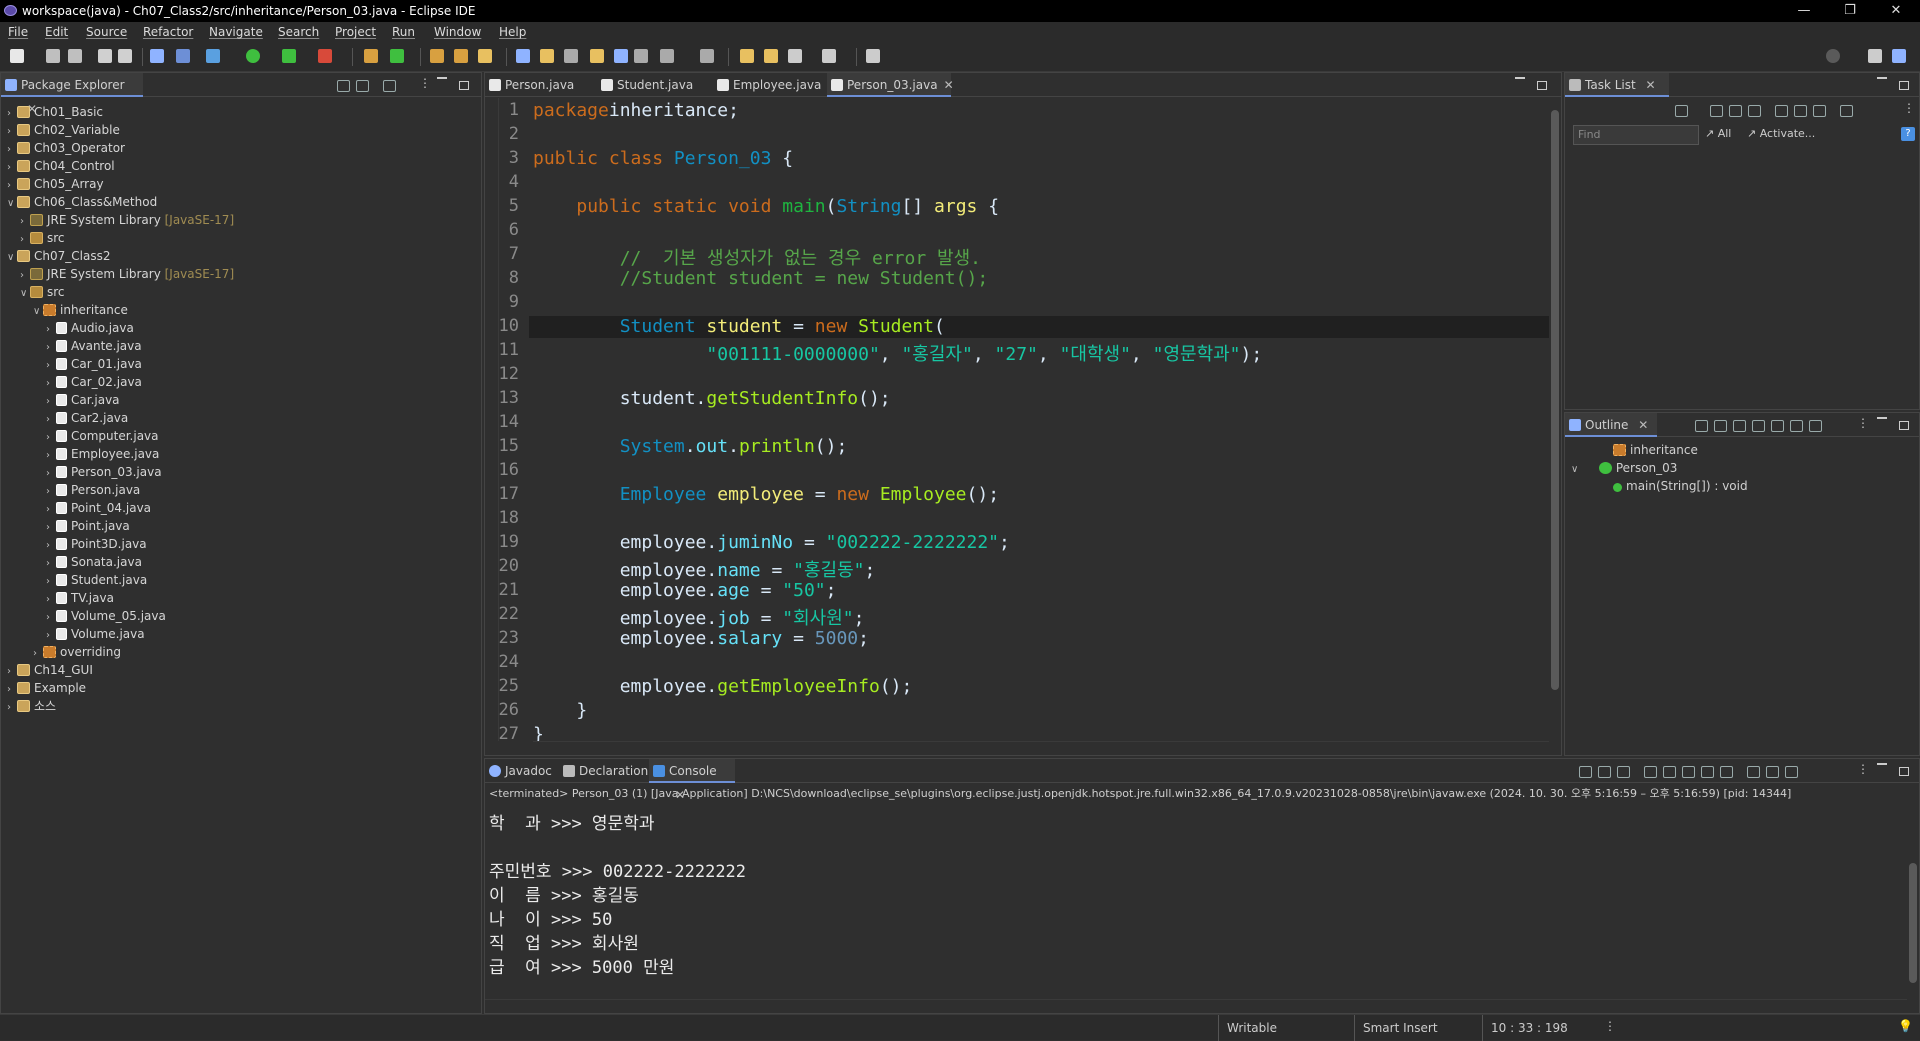 The image size is (1920, 1041). I want to click on tree-item: ∨ src, so click(42, 292).